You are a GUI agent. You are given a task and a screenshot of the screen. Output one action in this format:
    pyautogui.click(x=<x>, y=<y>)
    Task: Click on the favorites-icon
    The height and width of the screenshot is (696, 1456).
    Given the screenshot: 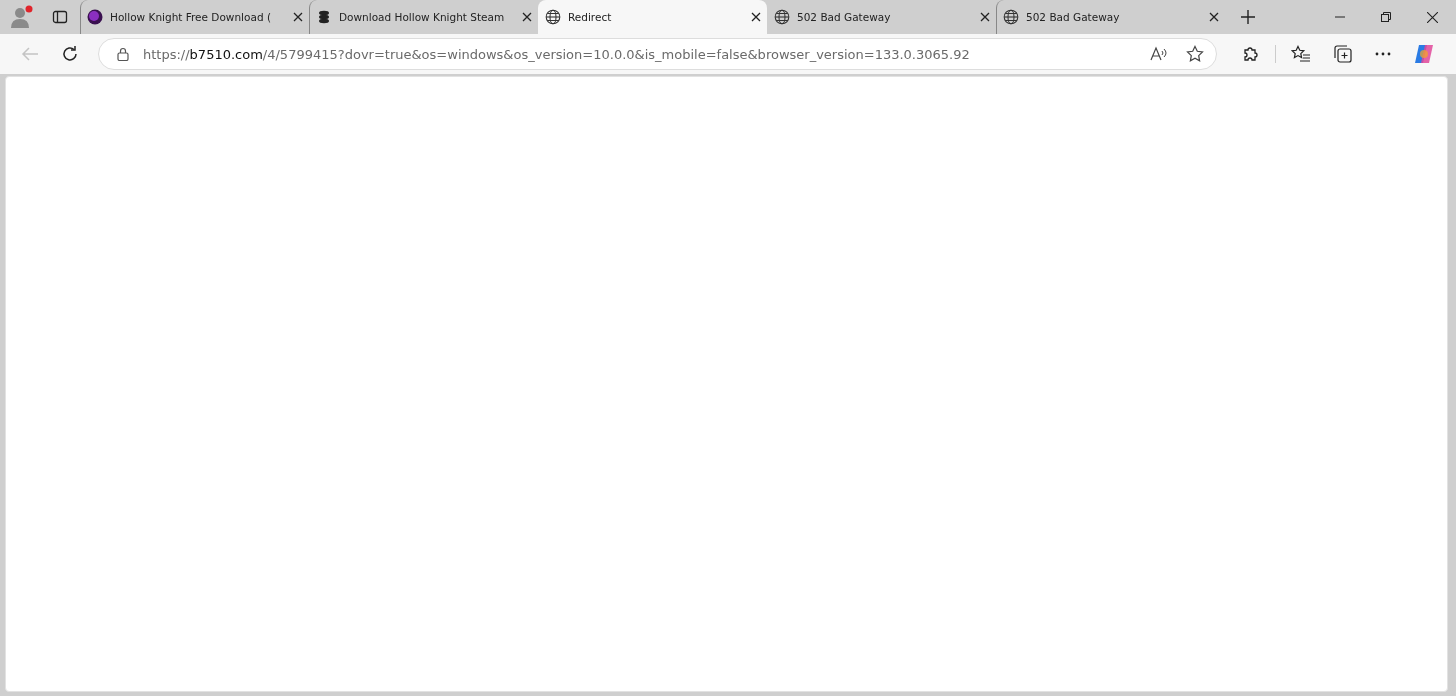 What is the action you would take?
    pyautogui.click(x=1301, y=54)
    